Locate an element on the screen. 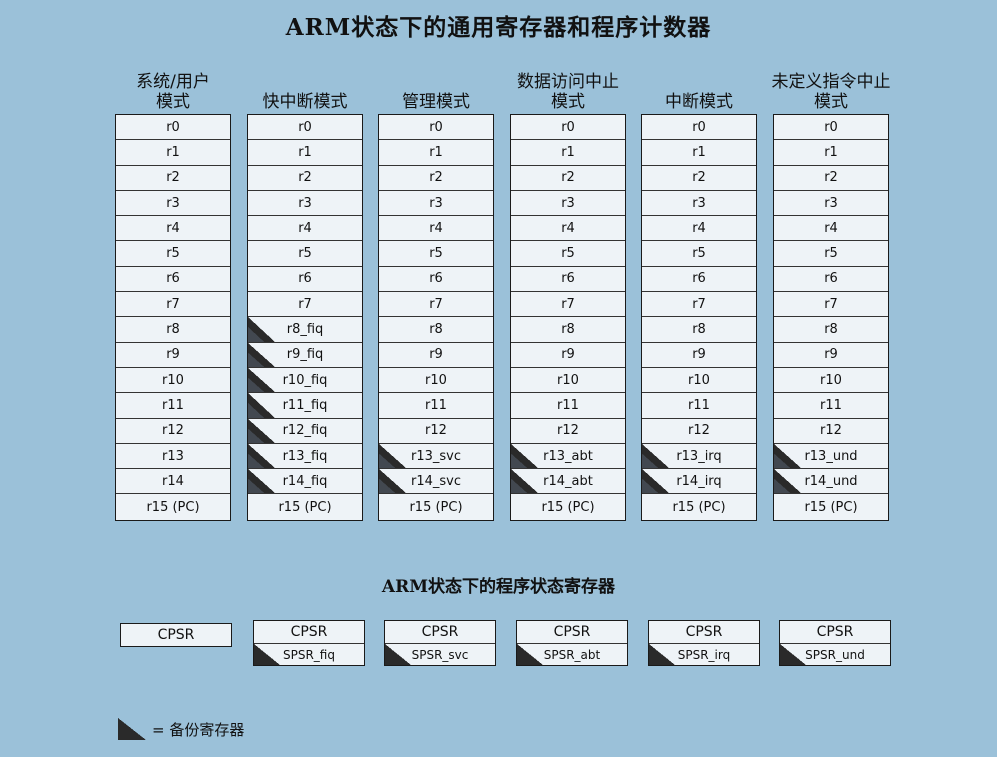 The image size is (997, 757). register-label: r12 is located at coordinates (436, 431).